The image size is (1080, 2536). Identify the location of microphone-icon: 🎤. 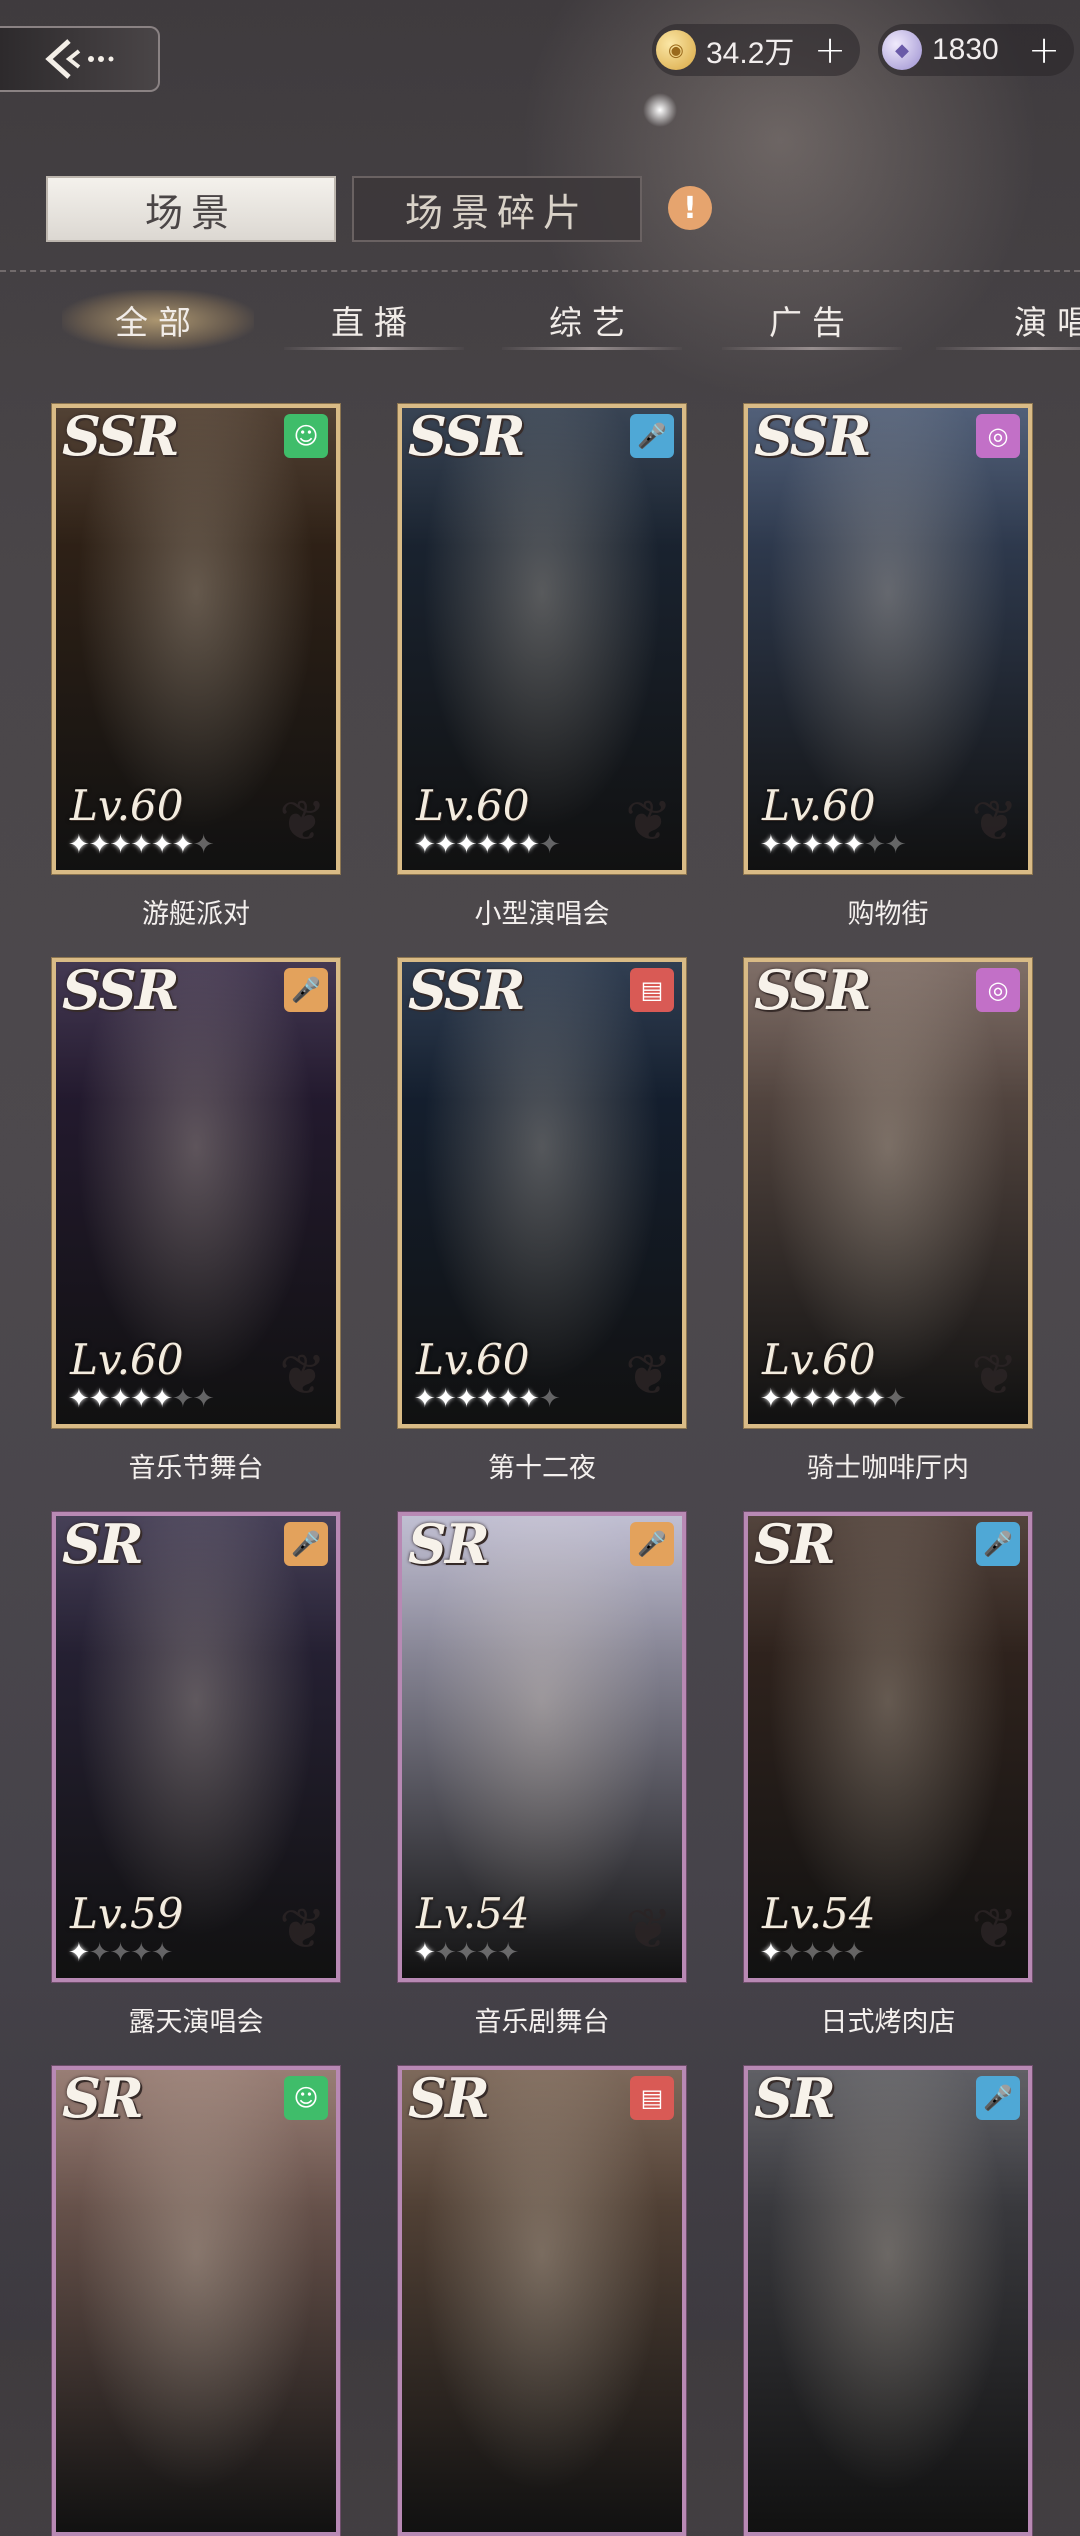
(652, 1544).